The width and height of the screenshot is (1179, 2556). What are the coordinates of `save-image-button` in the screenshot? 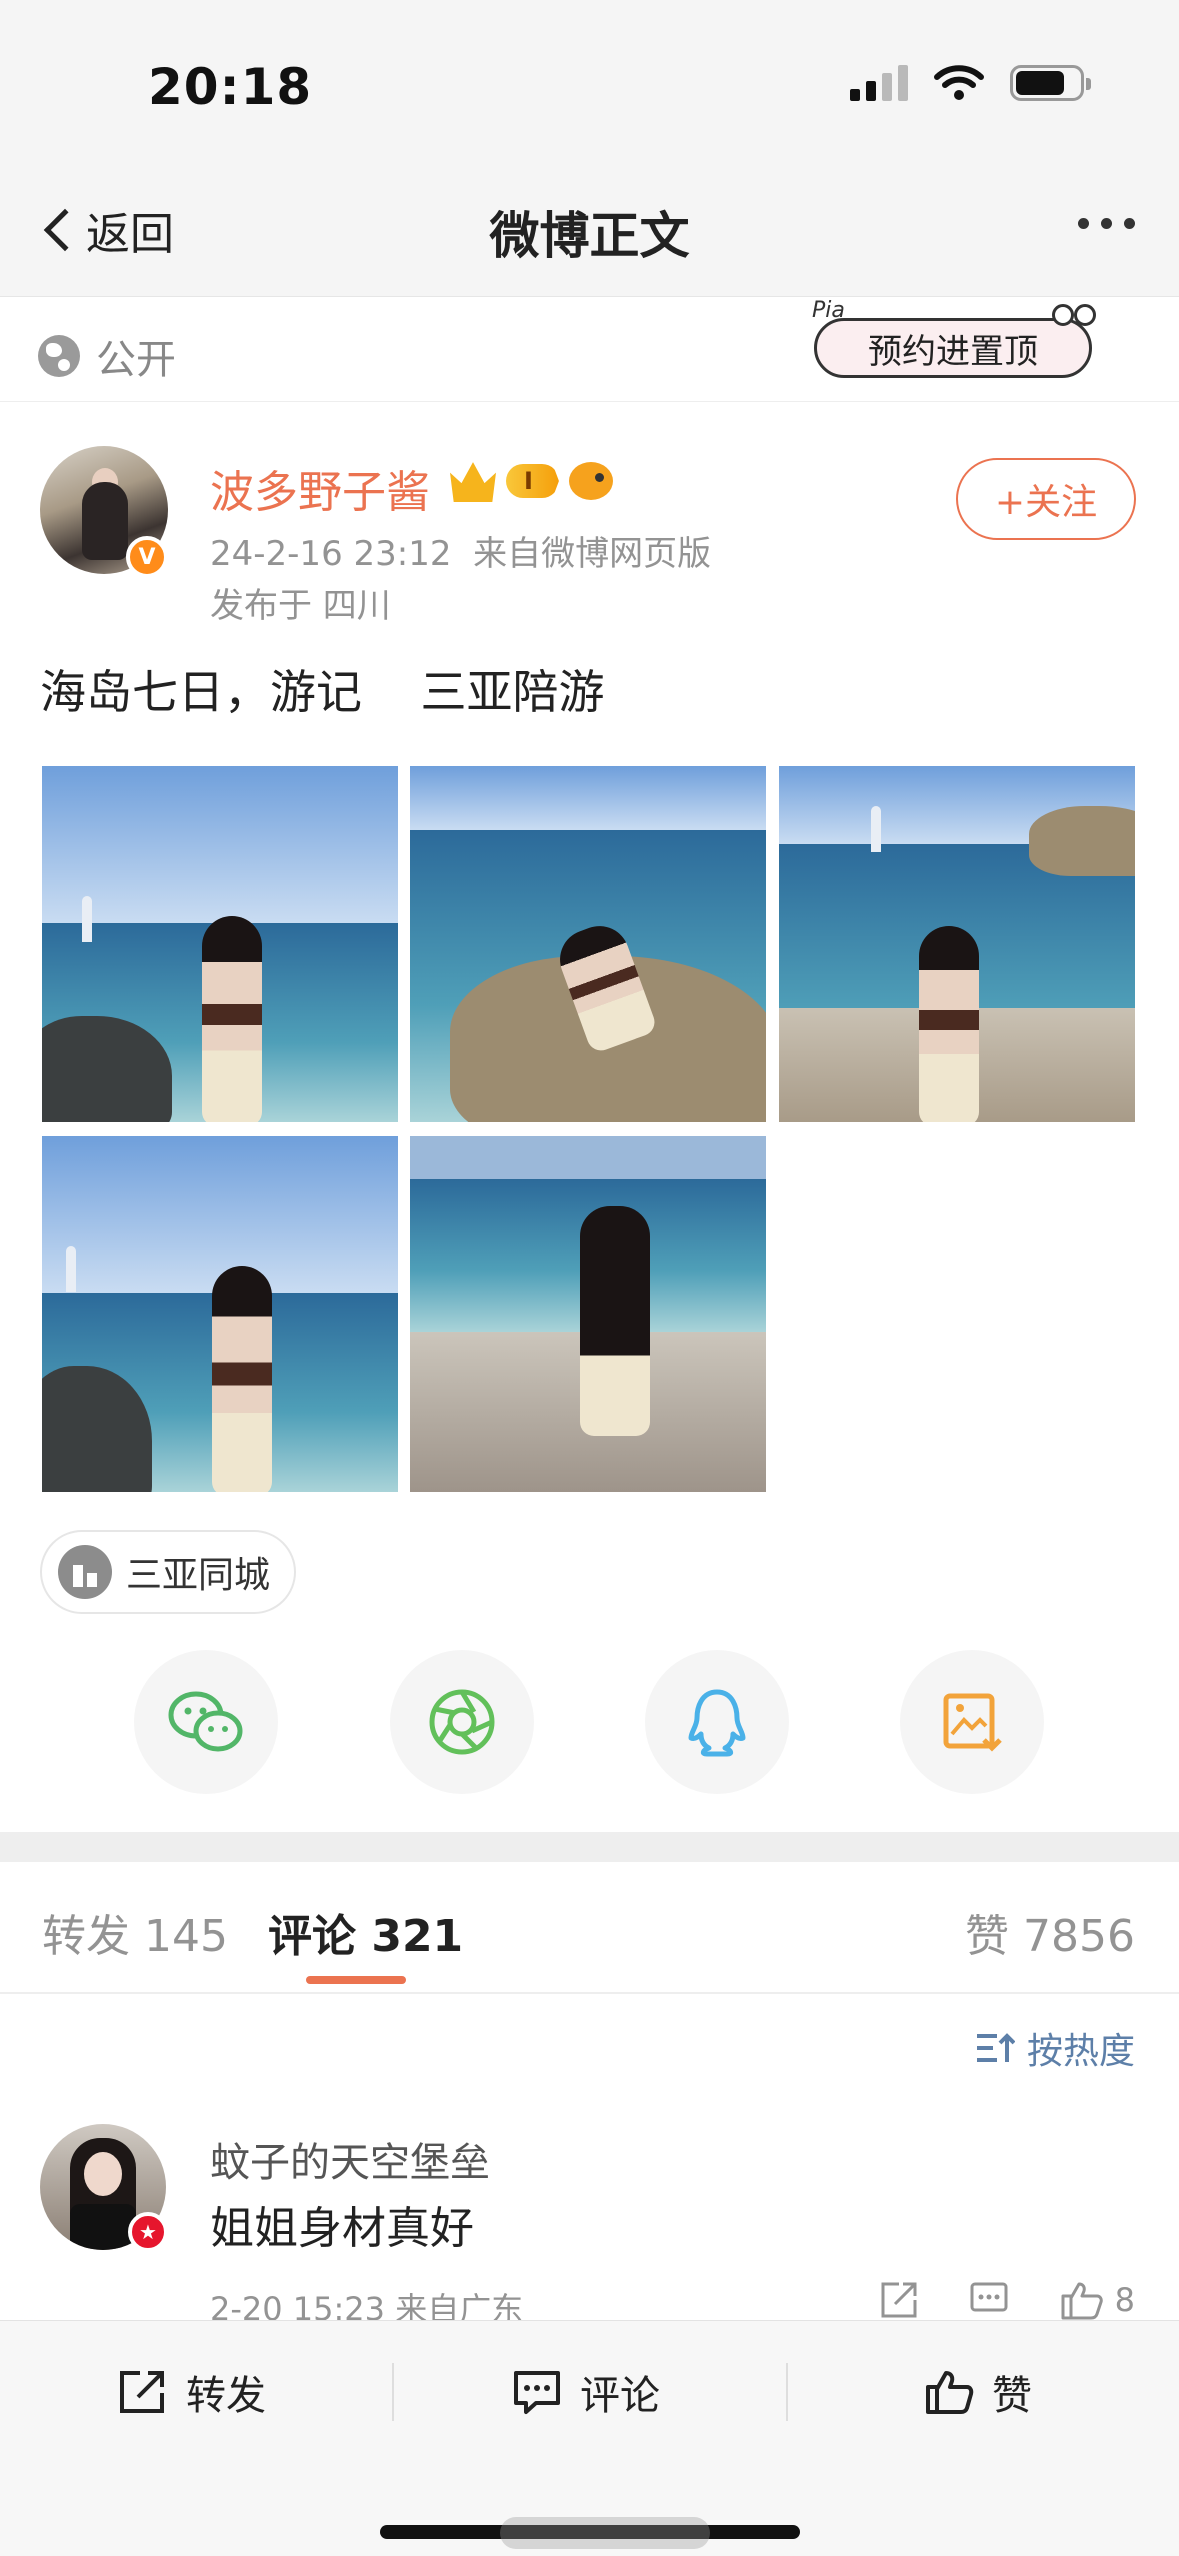 It's located at (972, 1722).